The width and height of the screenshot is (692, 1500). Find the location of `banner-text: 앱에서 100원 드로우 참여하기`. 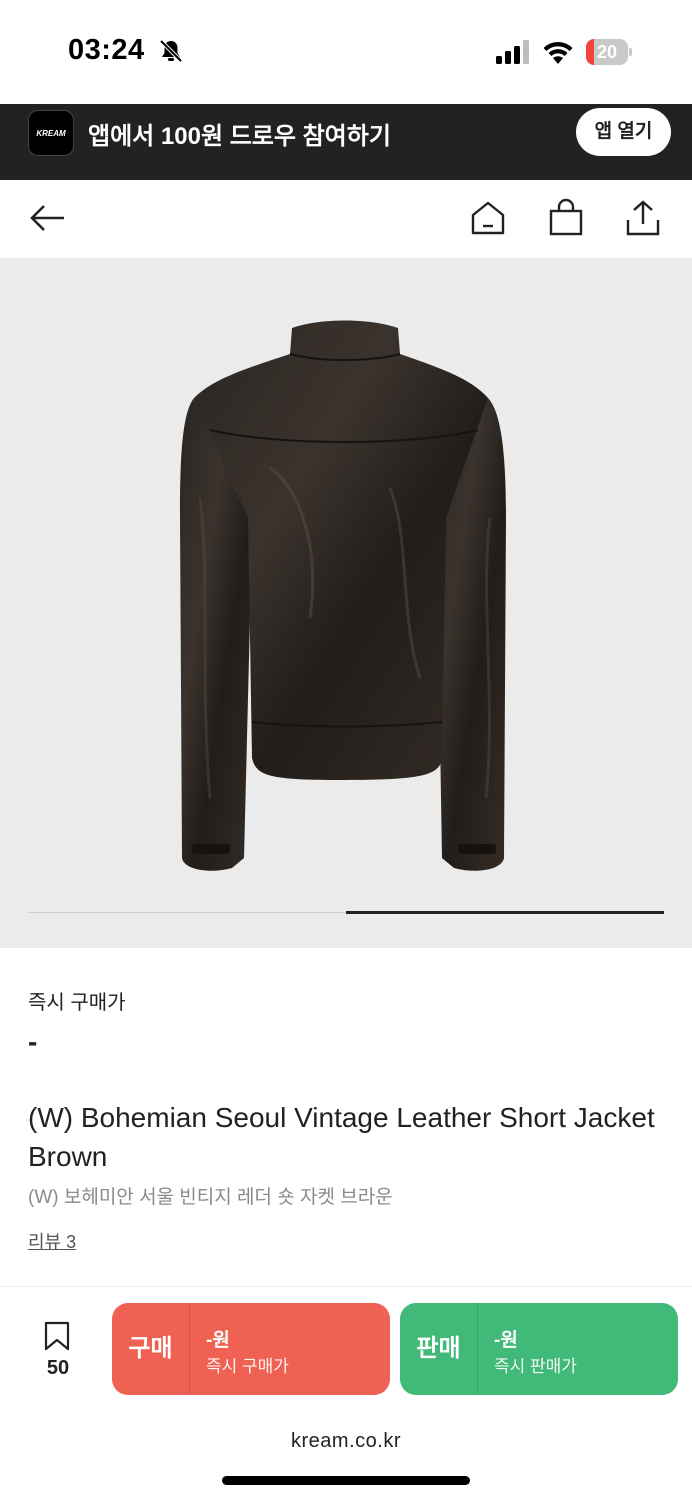

banner-text: 앱에서 100원 드로우 참여하기 is located at coordinates (239, 136).